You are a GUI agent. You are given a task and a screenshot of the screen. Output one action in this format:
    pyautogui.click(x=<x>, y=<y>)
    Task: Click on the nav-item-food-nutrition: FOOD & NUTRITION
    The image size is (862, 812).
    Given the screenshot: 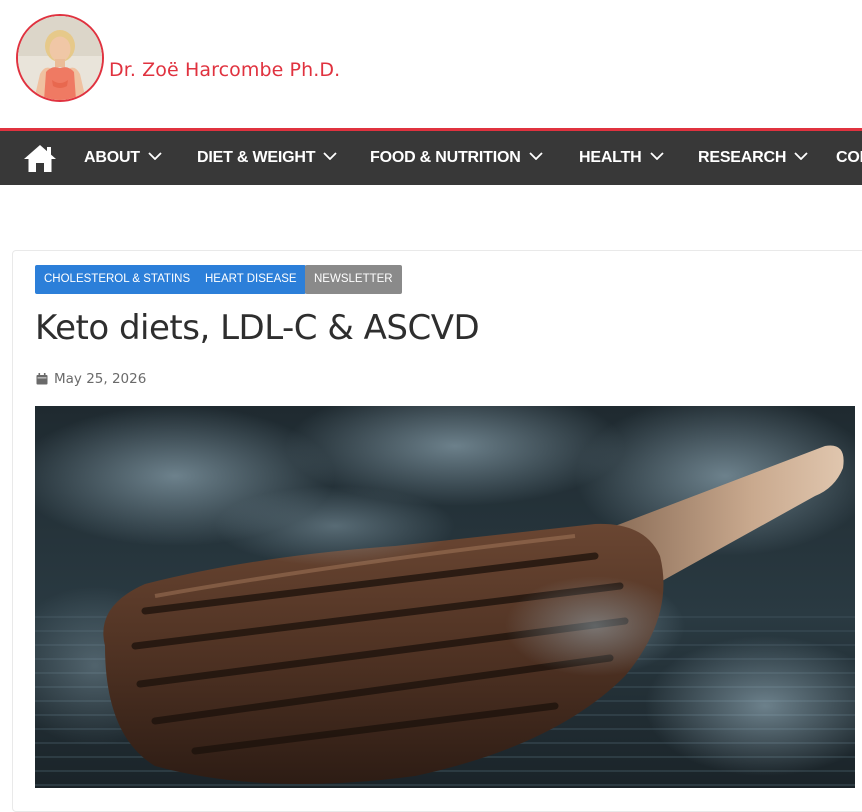 What is the action you would take?
    pyautogui.click(x=456, y=158)
    